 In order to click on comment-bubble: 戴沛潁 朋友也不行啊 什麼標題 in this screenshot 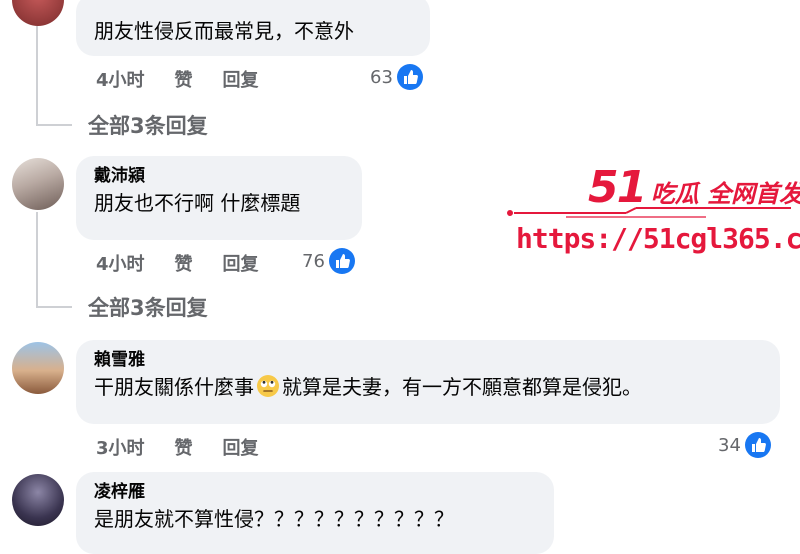, I will do `click(219, 198)`.